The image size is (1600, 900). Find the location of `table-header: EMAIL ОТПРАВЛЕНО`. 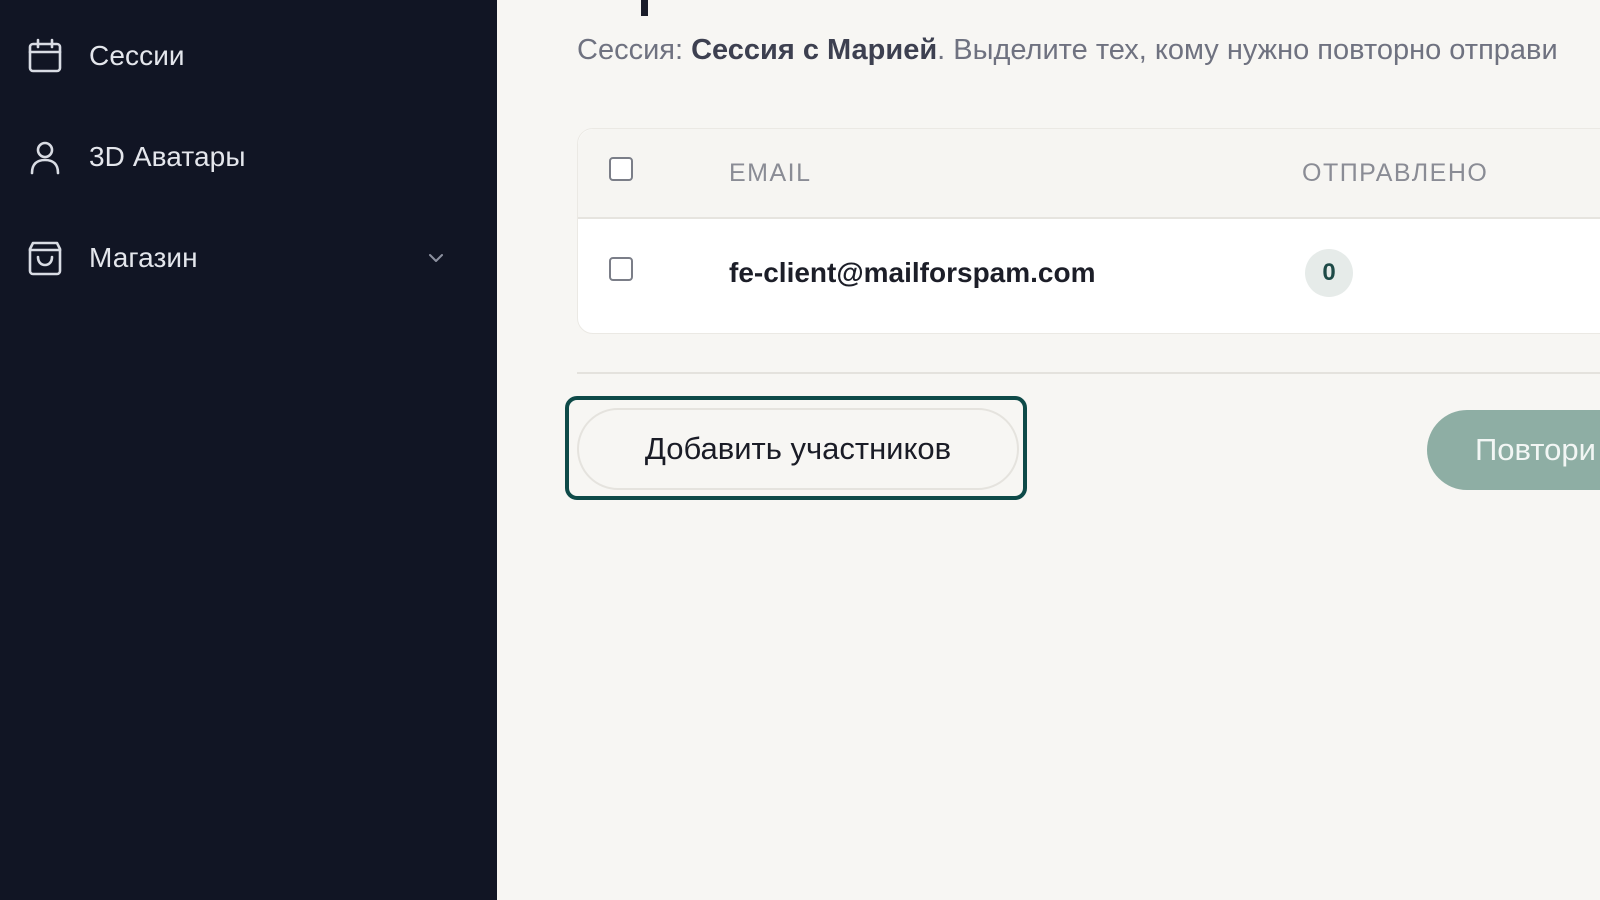

table-header: EMAIL ОТПРАВЛЕНО is located at coordinates (1089, 174).